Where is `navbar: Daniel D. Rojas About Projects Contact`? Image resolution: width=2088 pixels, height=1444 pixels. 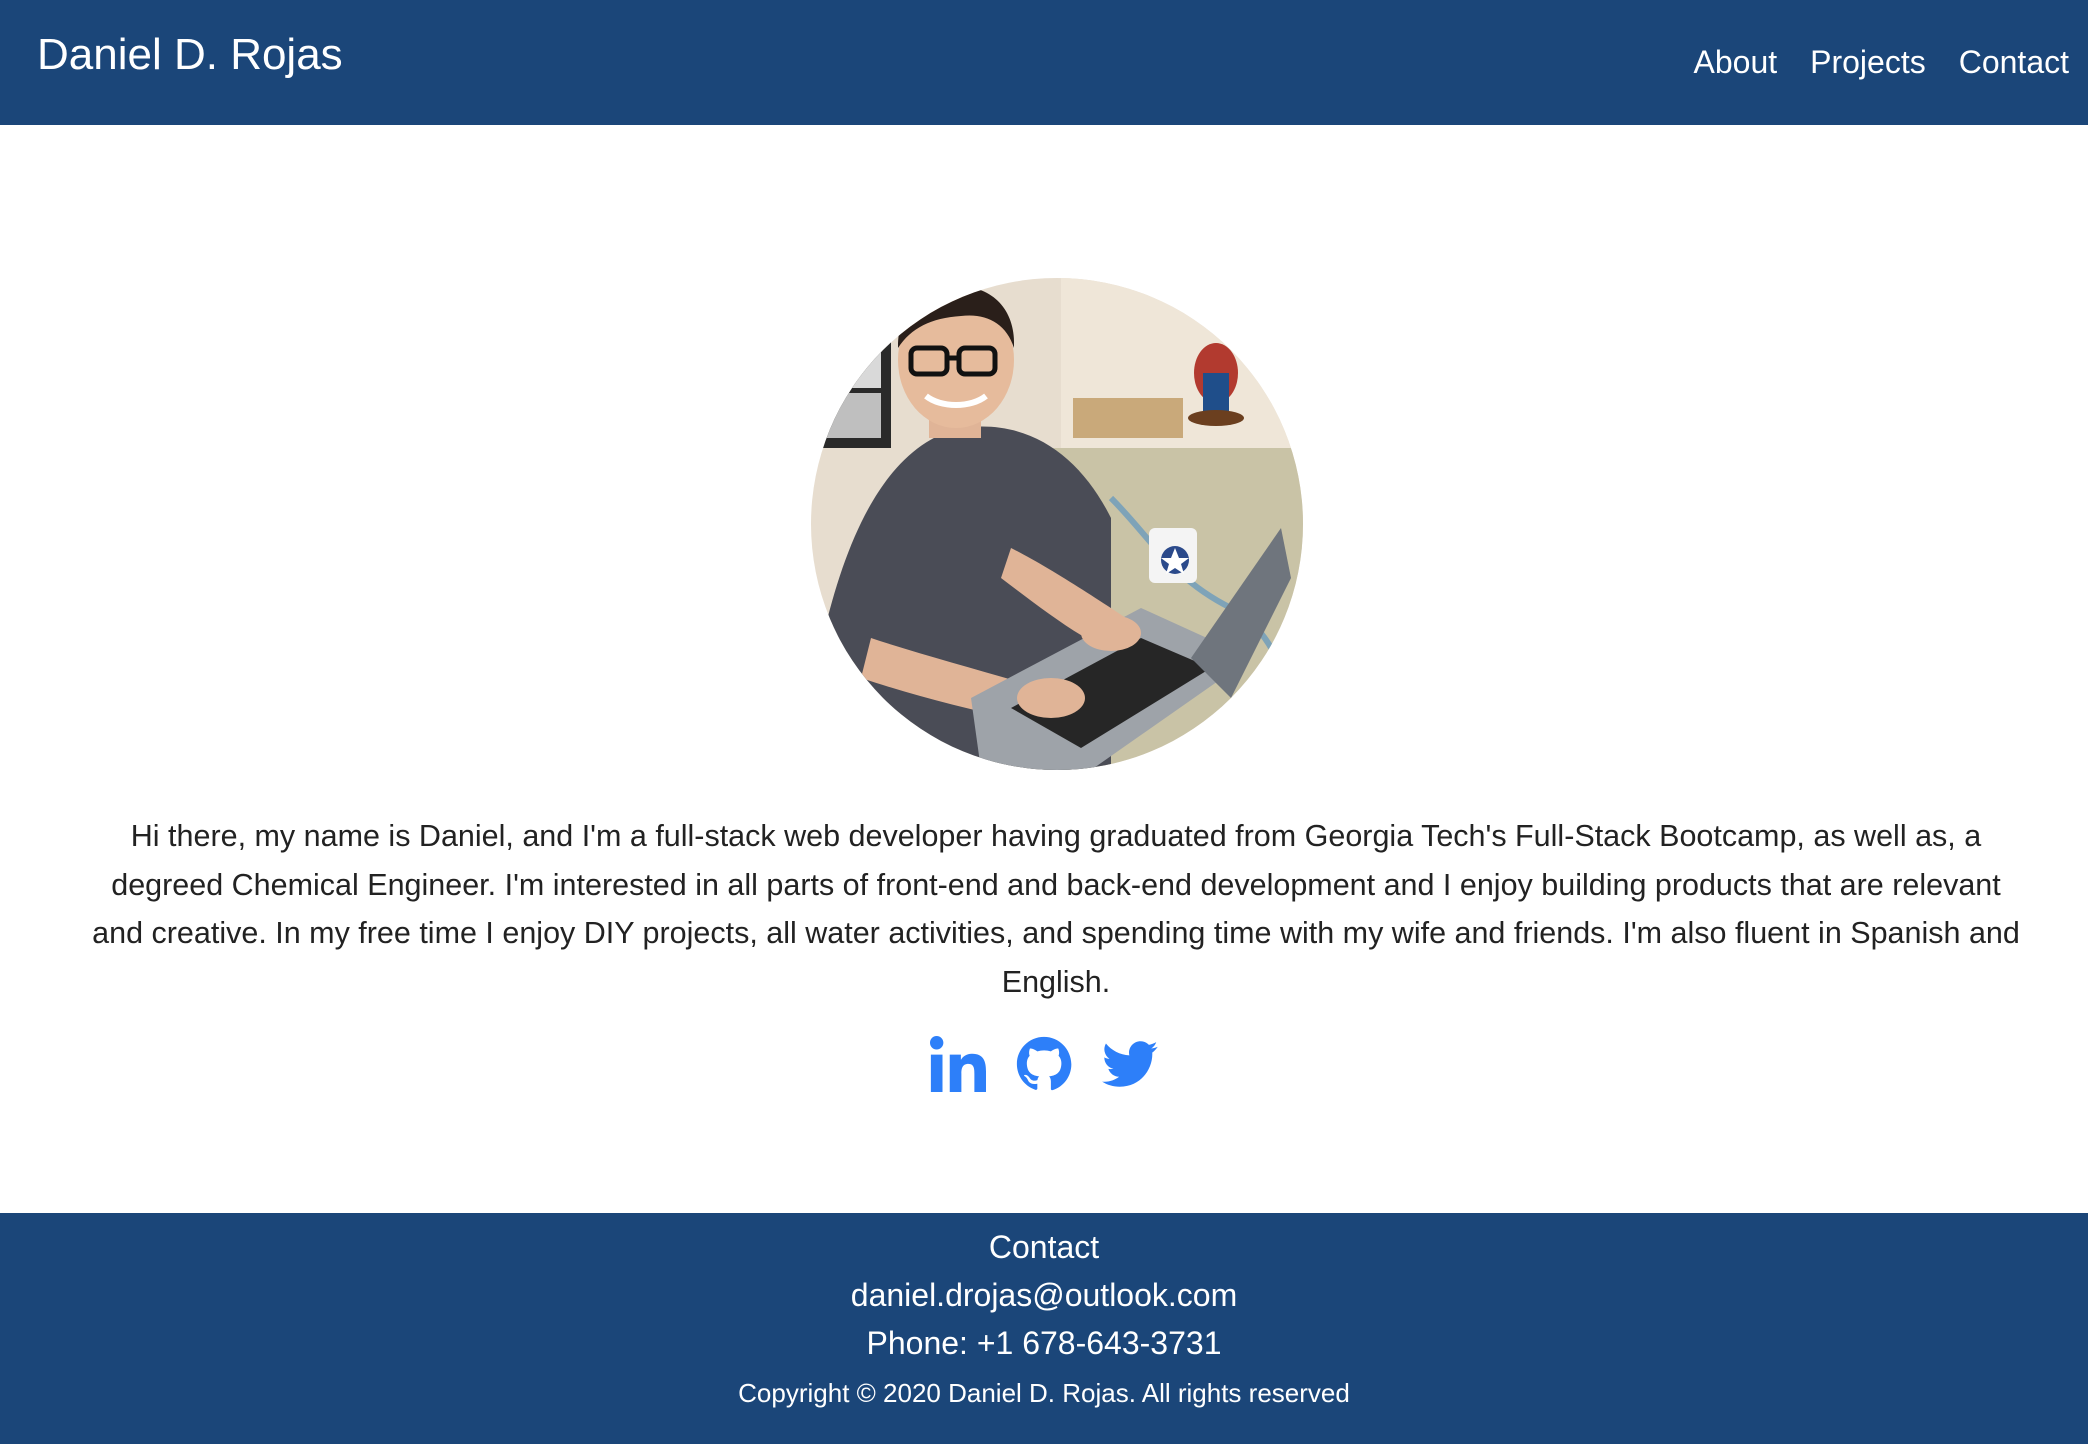
navbar: Daniel D. Rojas About Projects Contact is located at coordinates (1044, 62).